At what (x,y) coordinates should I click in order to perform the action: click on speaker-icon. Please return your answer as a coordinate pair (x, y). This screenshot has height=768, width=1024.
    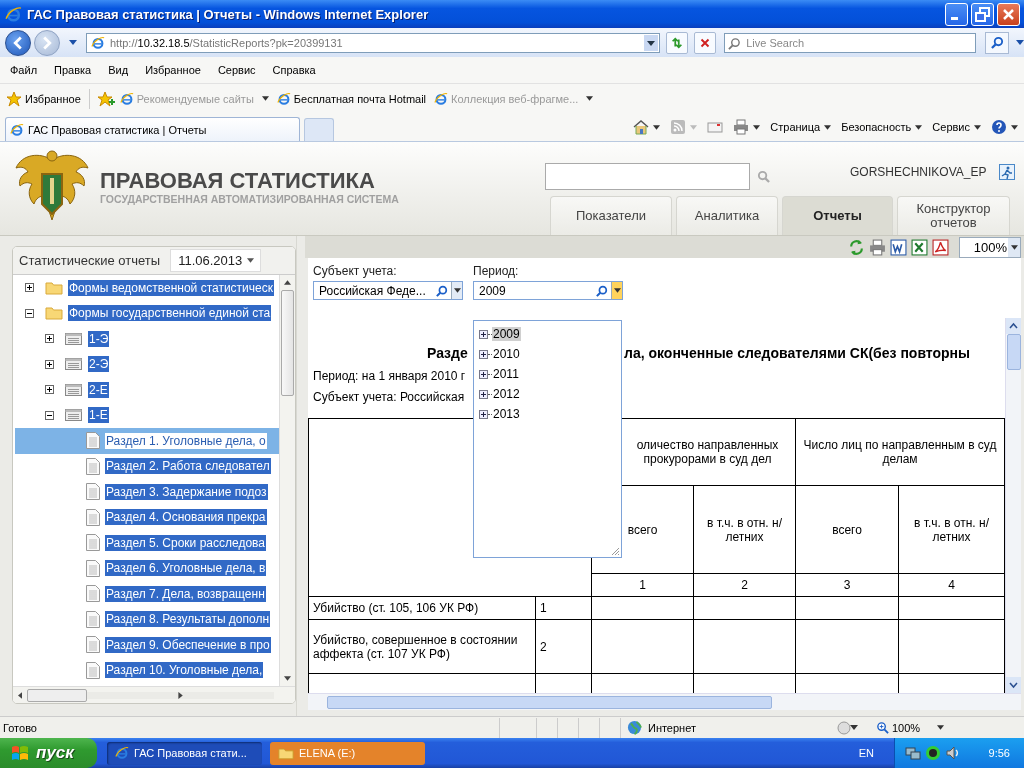
    Looking at the image, I should click on (953, 753).